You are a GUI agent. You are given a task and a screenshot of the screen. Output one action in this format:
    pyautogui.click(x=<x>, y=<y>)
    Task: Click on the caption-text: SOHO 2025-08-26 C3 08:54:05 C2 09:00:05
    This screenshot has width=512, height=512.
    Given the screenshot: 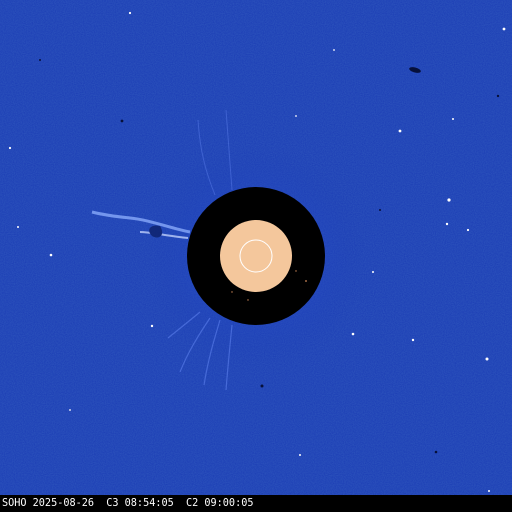 What is the action you would take?
    pyautogui.click(x=128, y=503)
    